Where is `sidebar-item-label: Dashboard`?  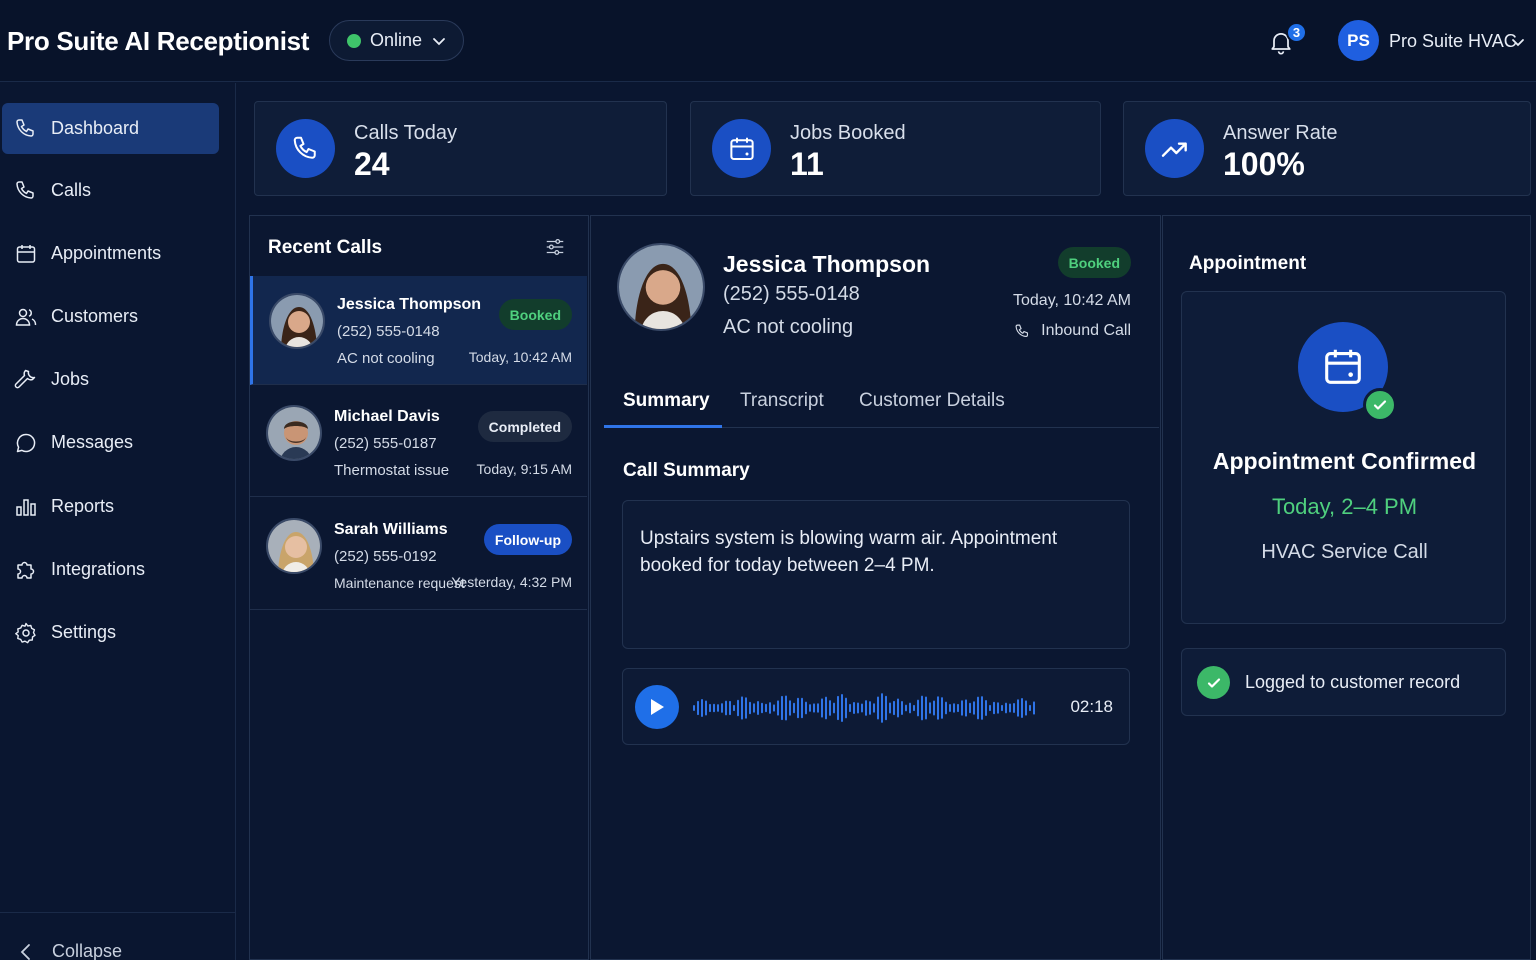
sidebar-item-label: Dashboard is located at coordinates (95, 128).